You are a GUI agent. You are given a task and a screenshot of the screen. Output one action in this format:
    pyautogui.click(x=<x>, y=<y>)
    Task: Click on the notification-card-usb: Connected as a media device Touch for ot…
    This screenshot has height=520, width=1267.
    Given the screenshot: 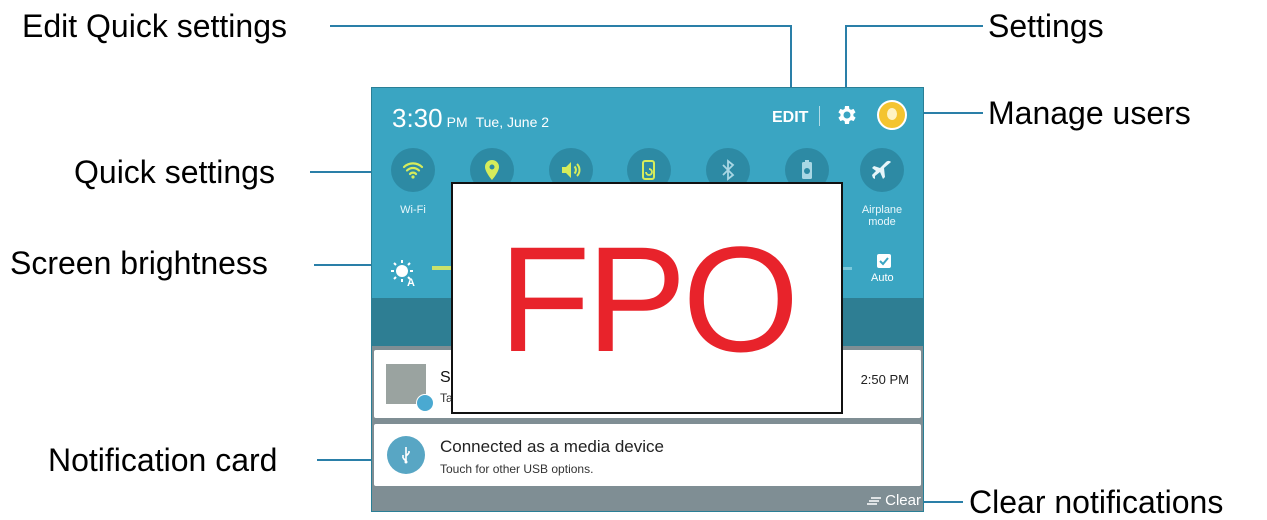 What is the action you would take?
    pyautogui.click(x=647, y=455)
    